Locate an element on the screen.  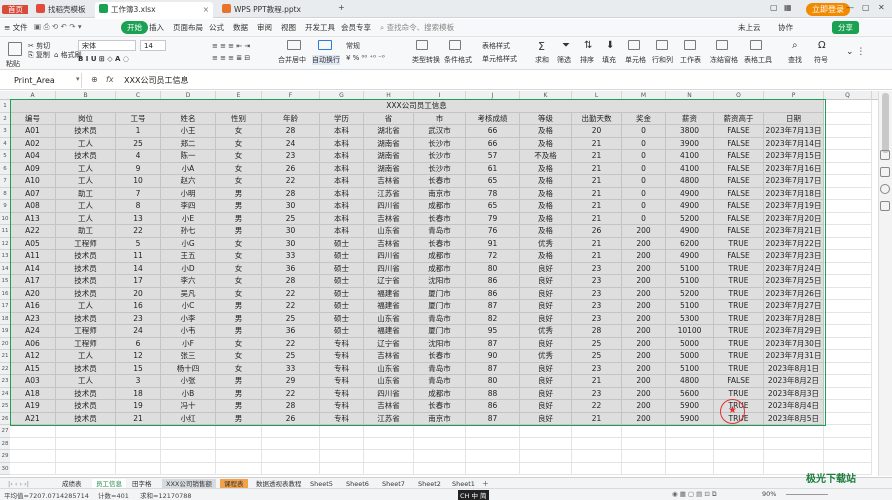
data-cell: 2023年7月14日 is located at coordinates (794, 143).